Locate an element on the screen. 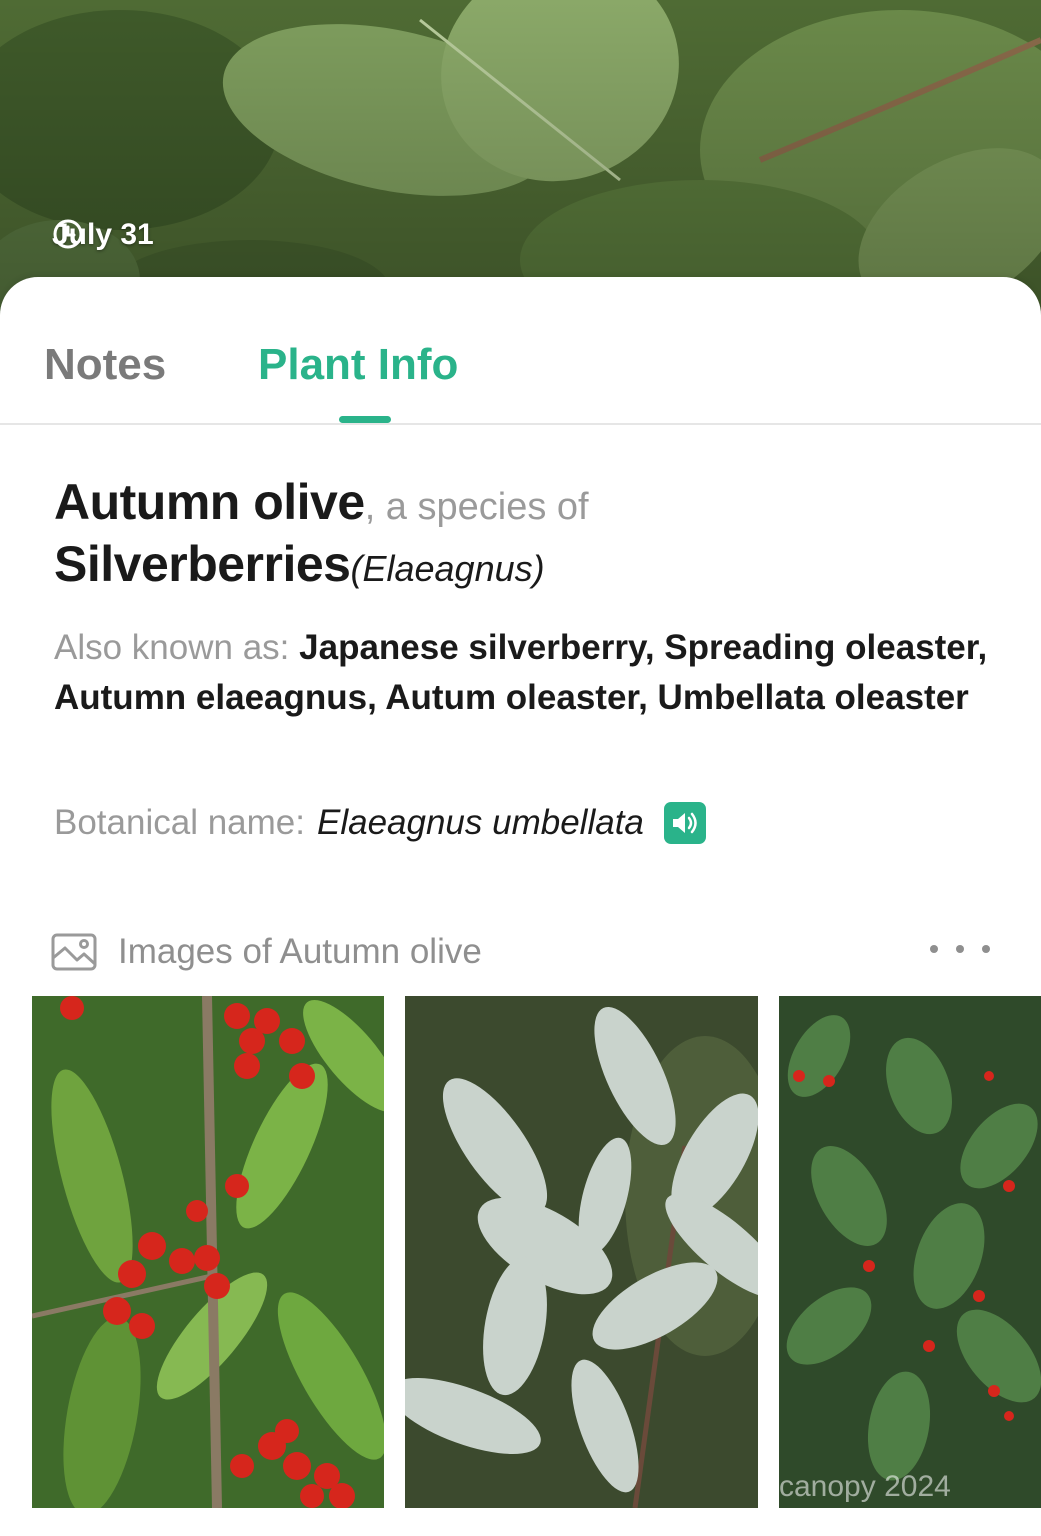 This screenshot has height=1536, width=1041. aka-label: Also known as: is located at coordinates (172, 647).